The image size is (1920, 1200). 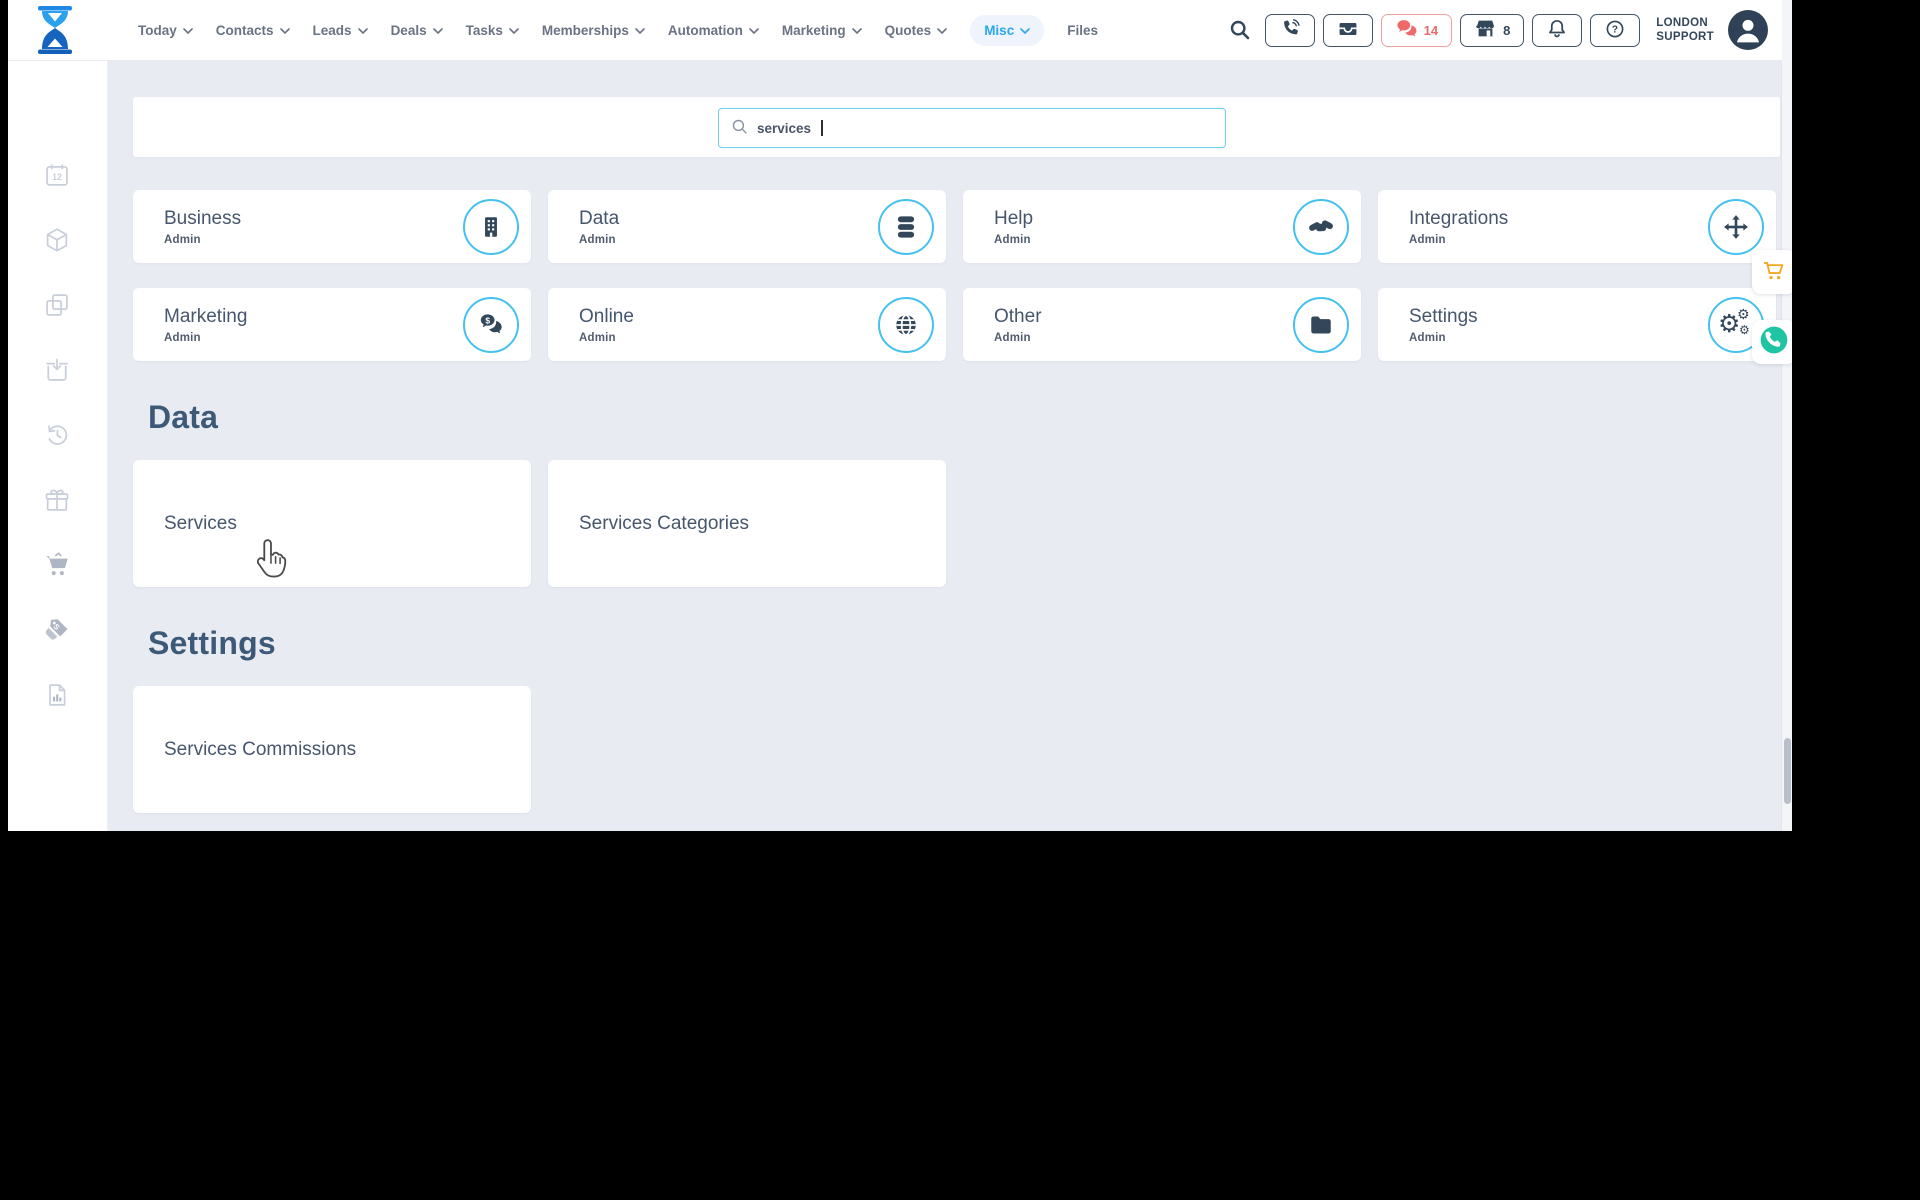 What do you see at coordinates (747, 523) in the screenshot?
I see `card-services-categories: Services Categories` at bounding box center [747, 523].